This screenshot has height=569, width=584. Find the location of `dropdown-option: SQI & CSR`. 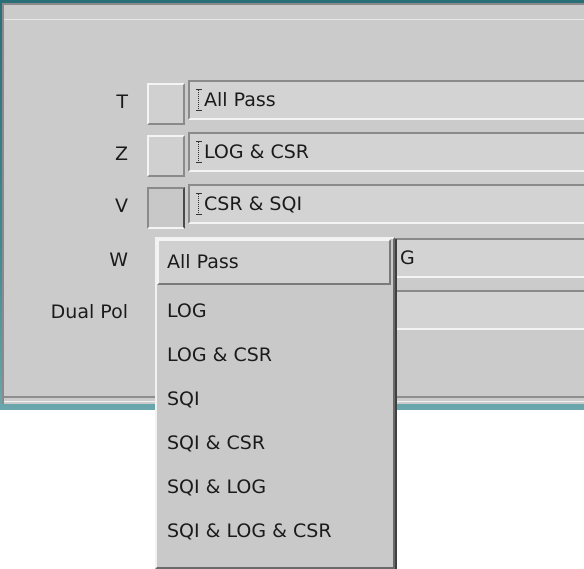

dropdown-option: SQI & CSR is located at coordinates (275, 443).